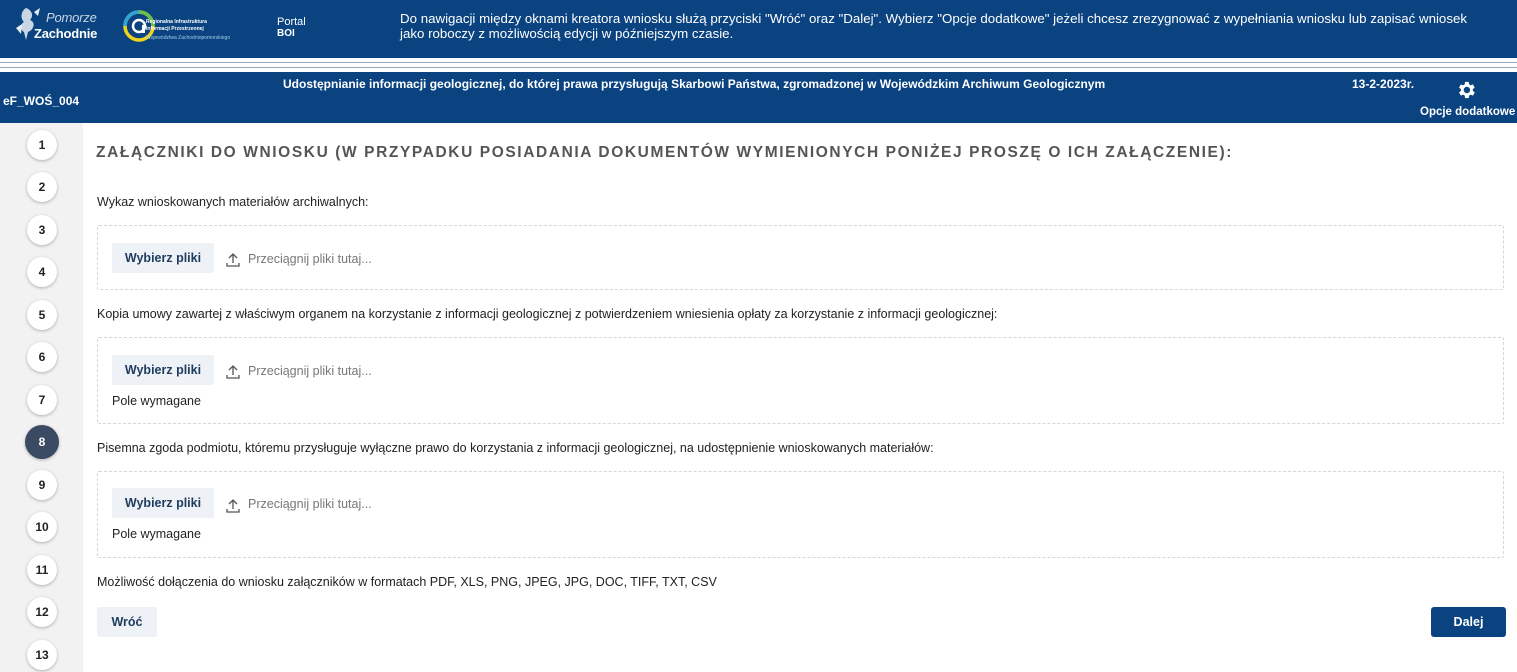  I want to click on step-7: 7, so click(42, 400).